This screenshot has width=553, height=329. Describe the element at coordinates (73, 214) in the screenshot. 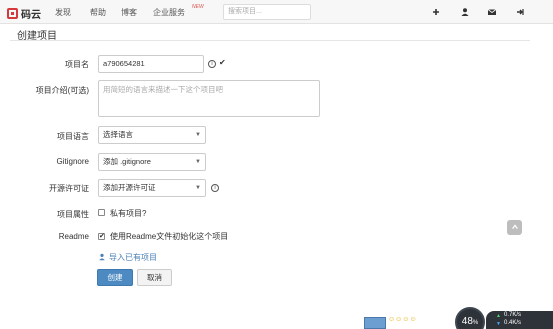

I see `project-attribute-label: 项目属性` at that location.